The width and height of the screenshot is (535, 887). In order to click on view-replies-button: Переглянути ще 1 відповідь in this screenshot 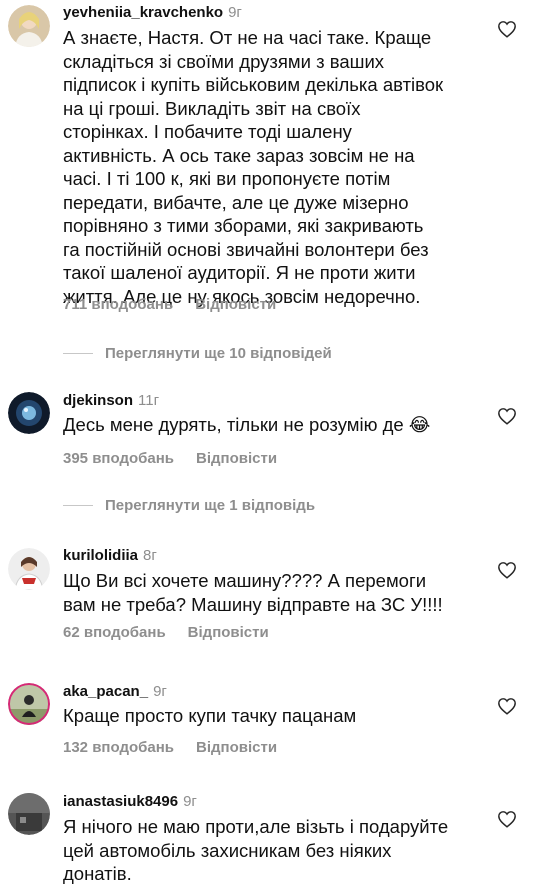, I will do `click(189, 505)`.